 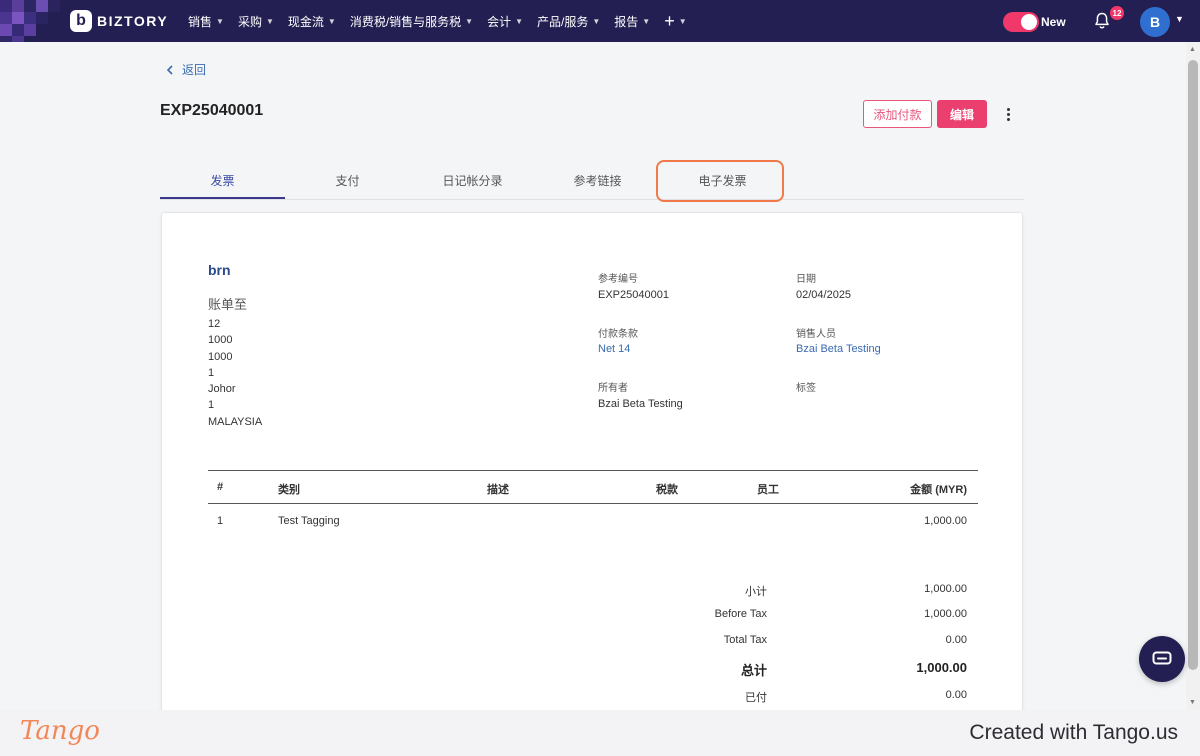 What do you see at coordinates (838, 349) in the screenshot?
I see `salesperson-value: Bzai Beta Testing` at bounding box center [838, 349].